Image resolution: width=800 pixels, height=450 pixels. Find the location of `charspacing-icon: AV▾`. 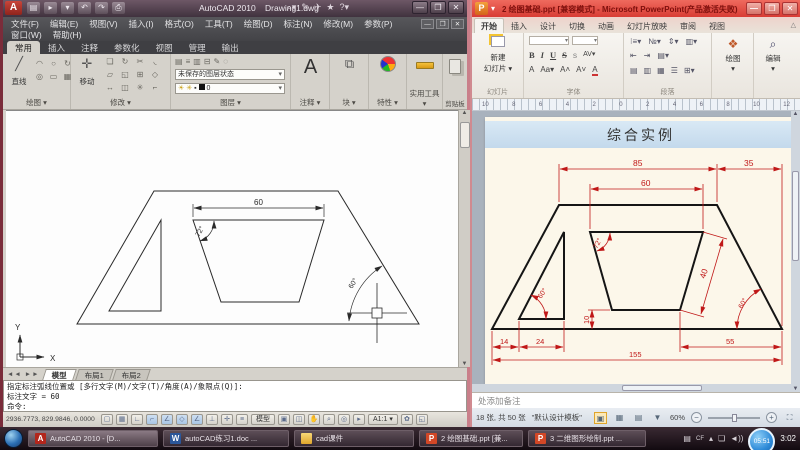

charspacing-icon: AV▾ is located at coordinates (589, 55).